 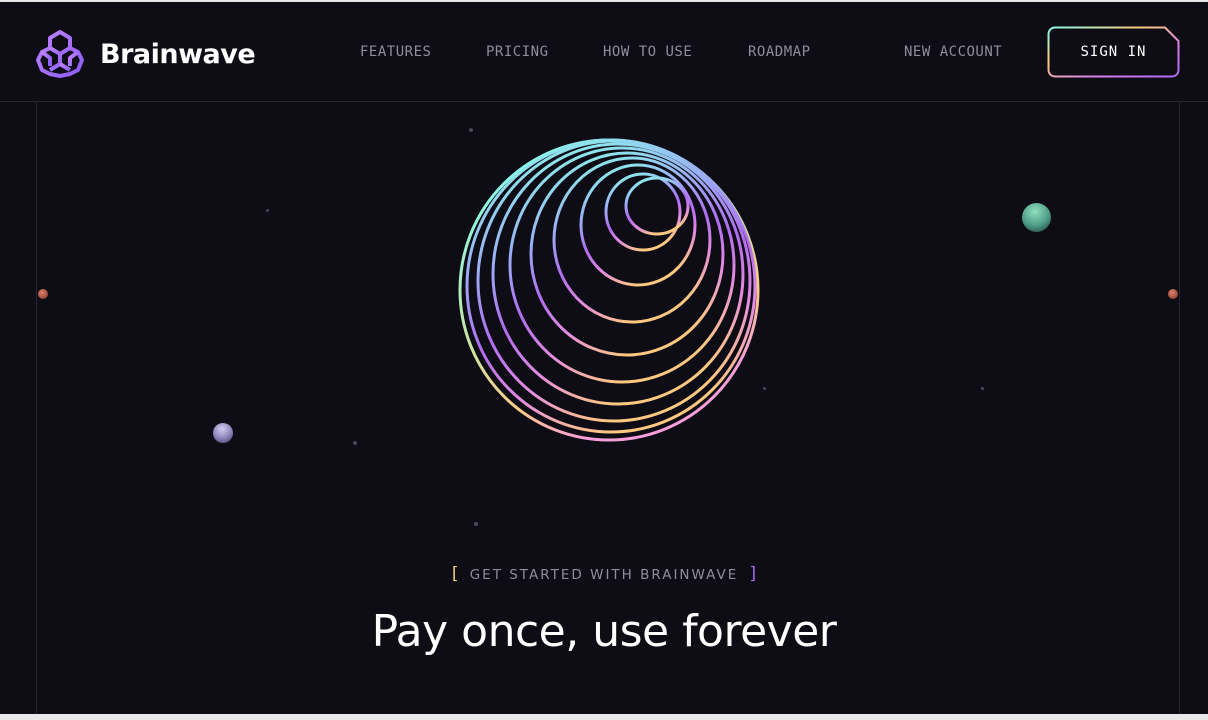 What do you see at coordinates (604, 631) in the screenshot?
I see `hero-title: Pay once, use forever` at bounding box center [604, 631].